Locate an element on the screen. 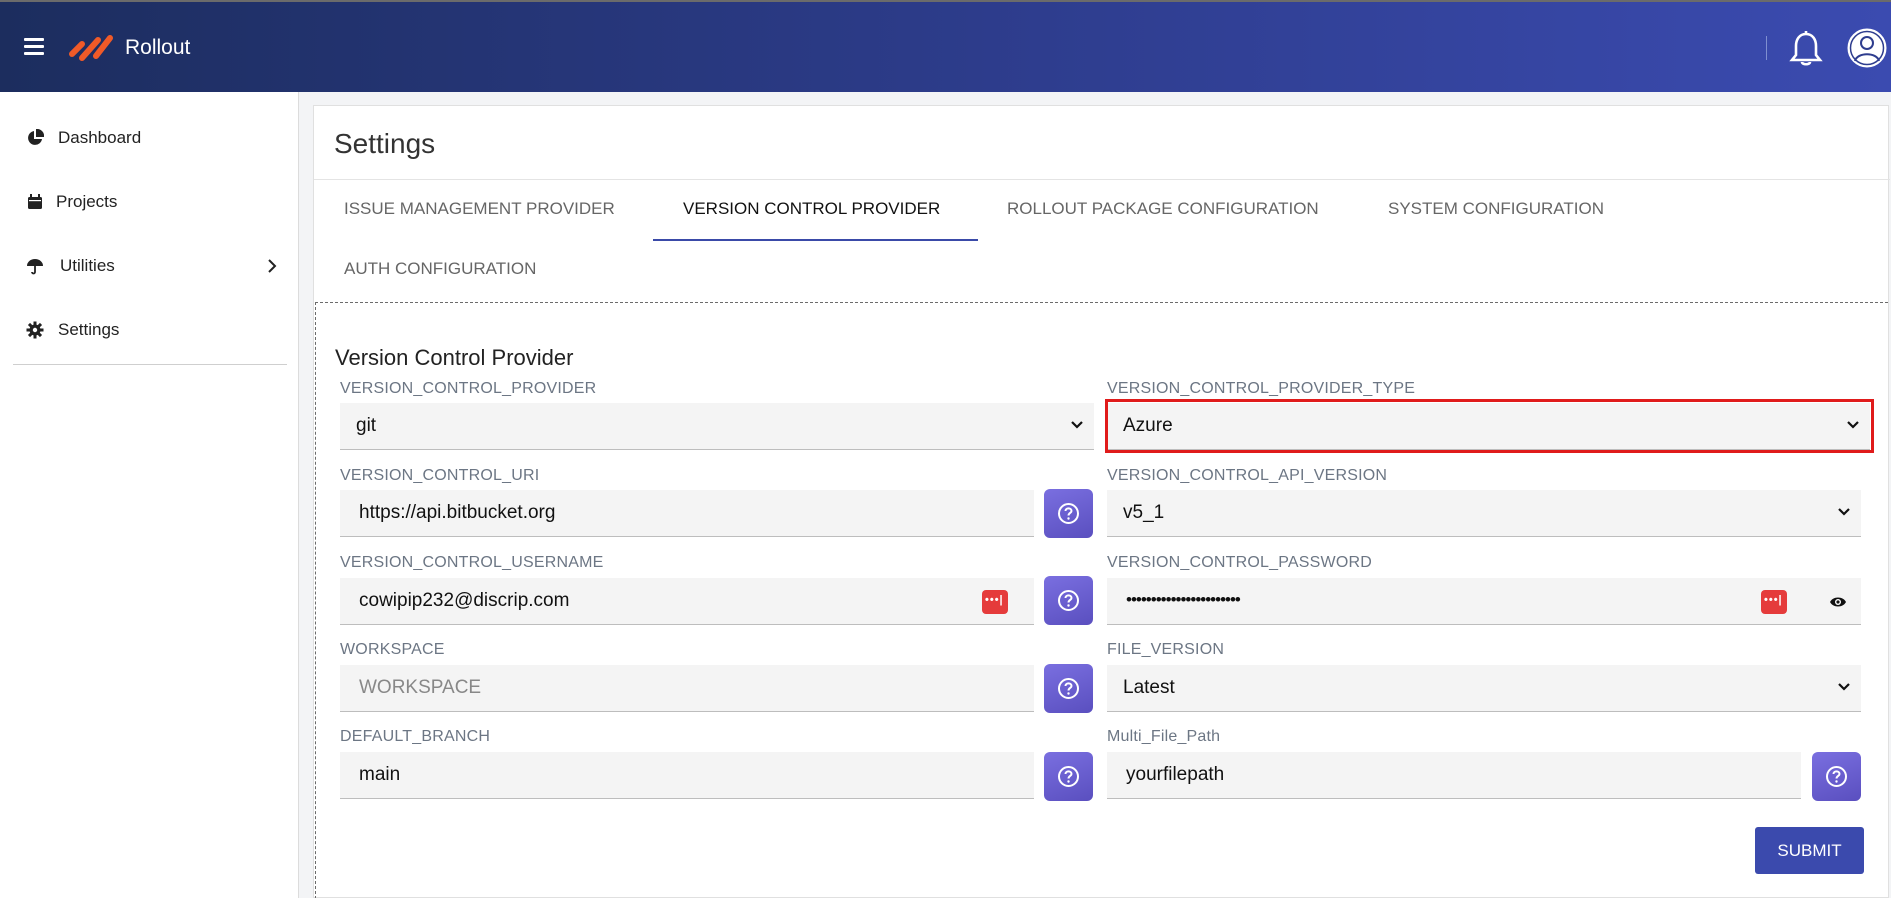 The height and width of the screenshot is (898, 1891). app-brand: Rollout is located at coordinates (158, 47).